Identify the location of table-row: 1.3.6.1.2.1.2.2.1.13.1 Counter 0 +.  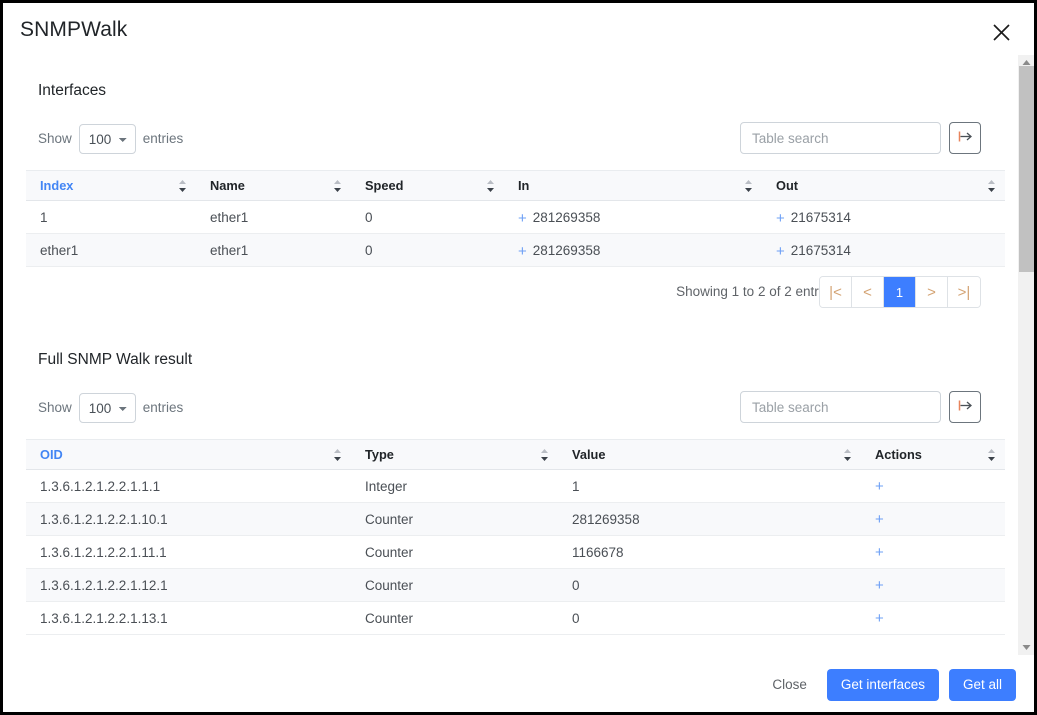
(515, 618).